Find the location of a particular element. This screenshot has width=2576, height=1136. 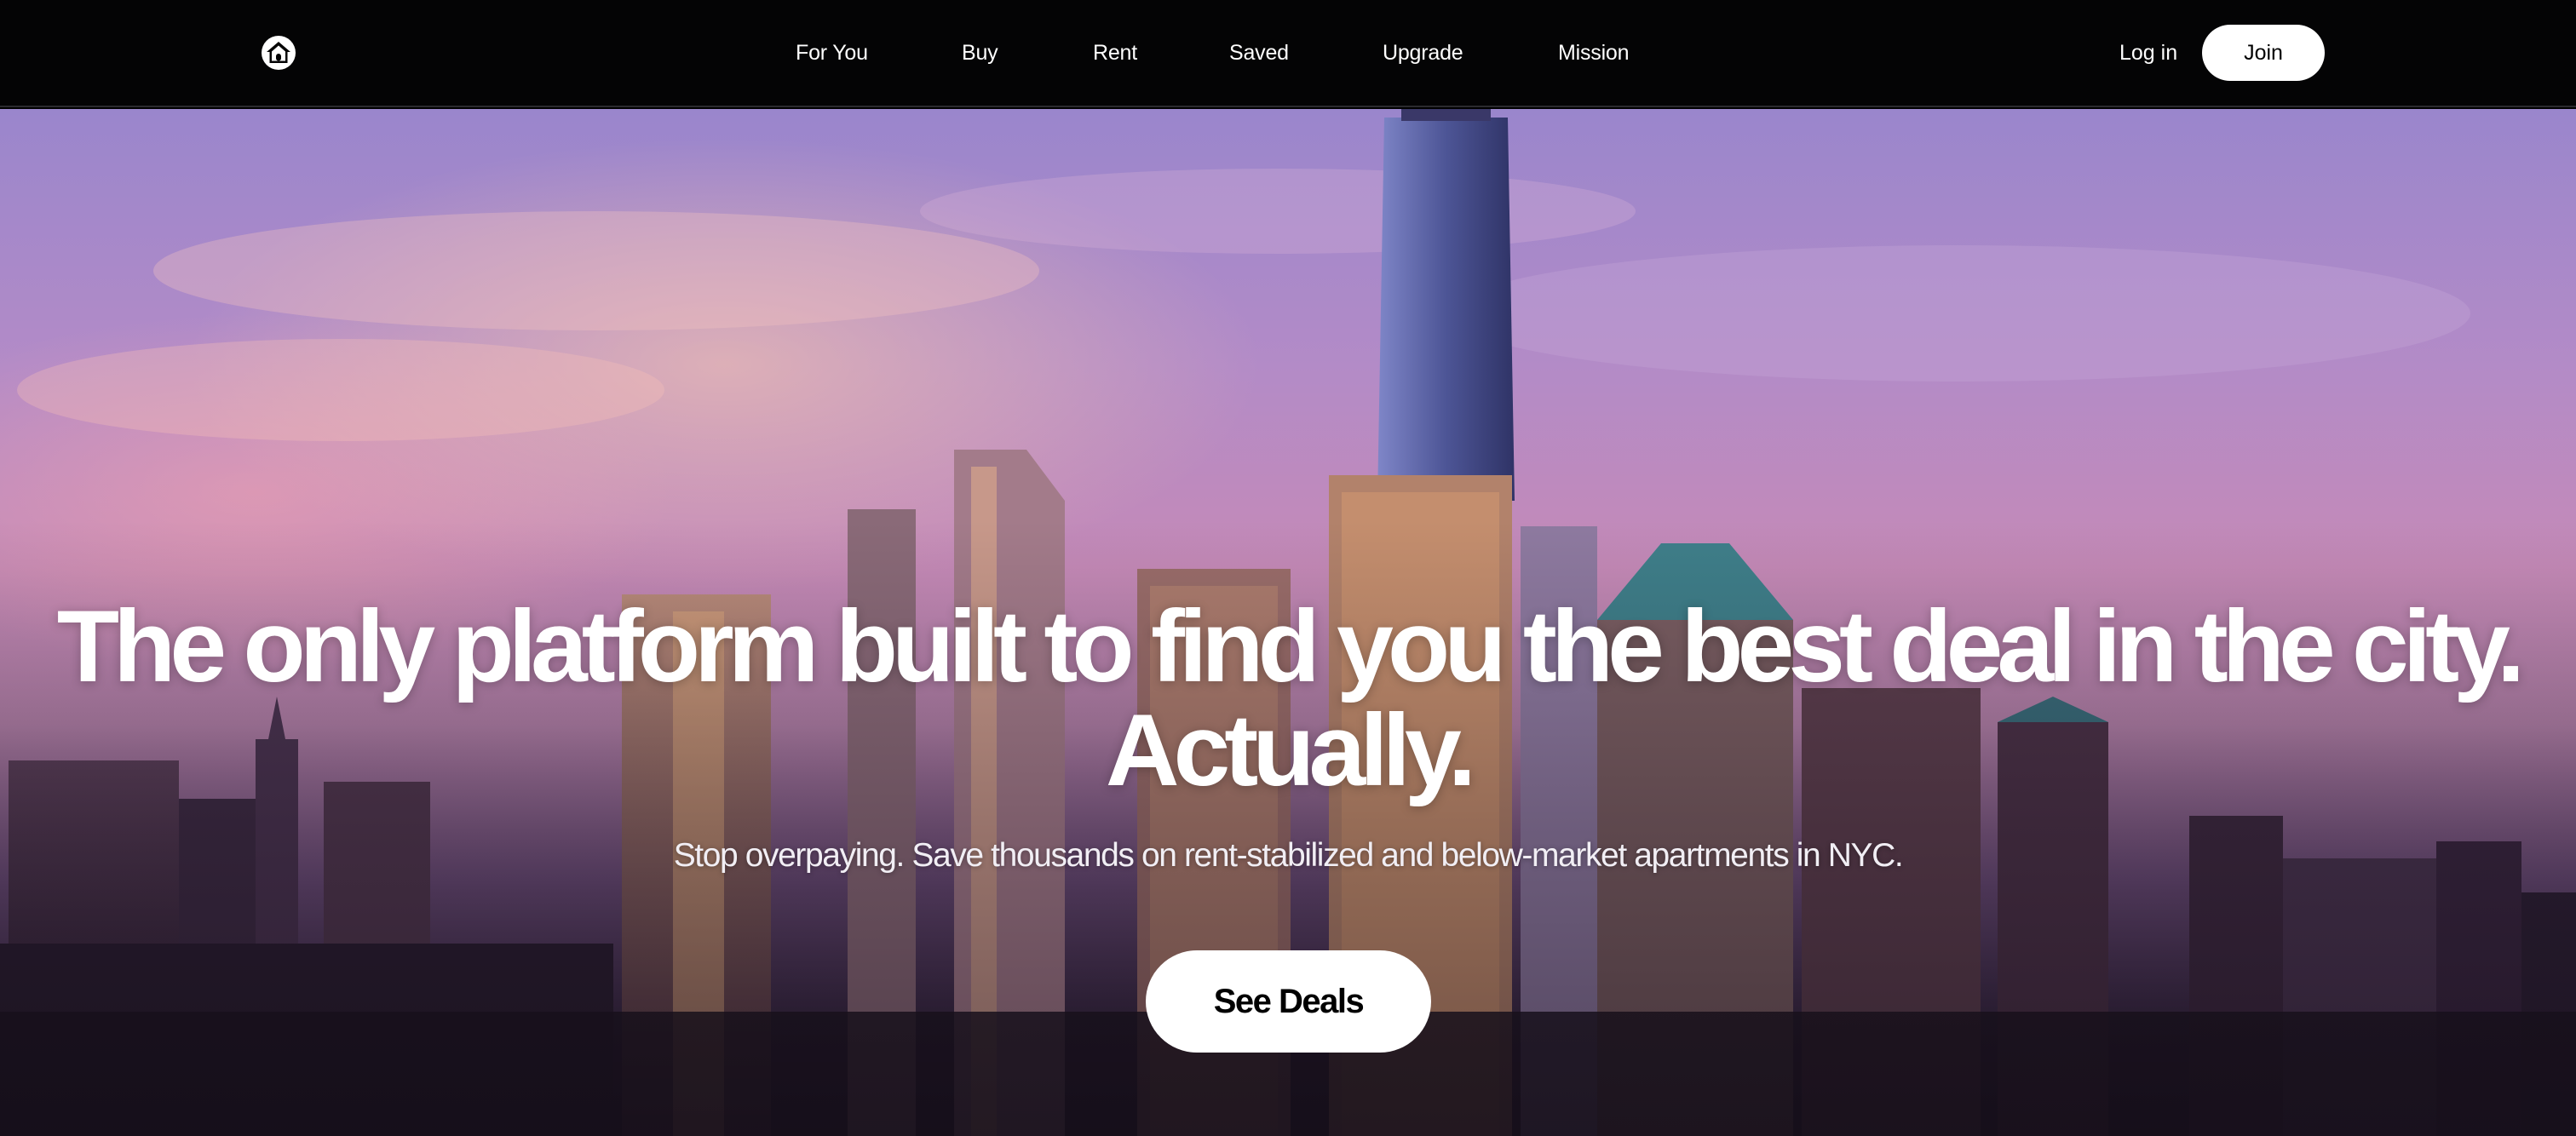

see-deals-button: See Deals is located at coordinates (1288, 1001).